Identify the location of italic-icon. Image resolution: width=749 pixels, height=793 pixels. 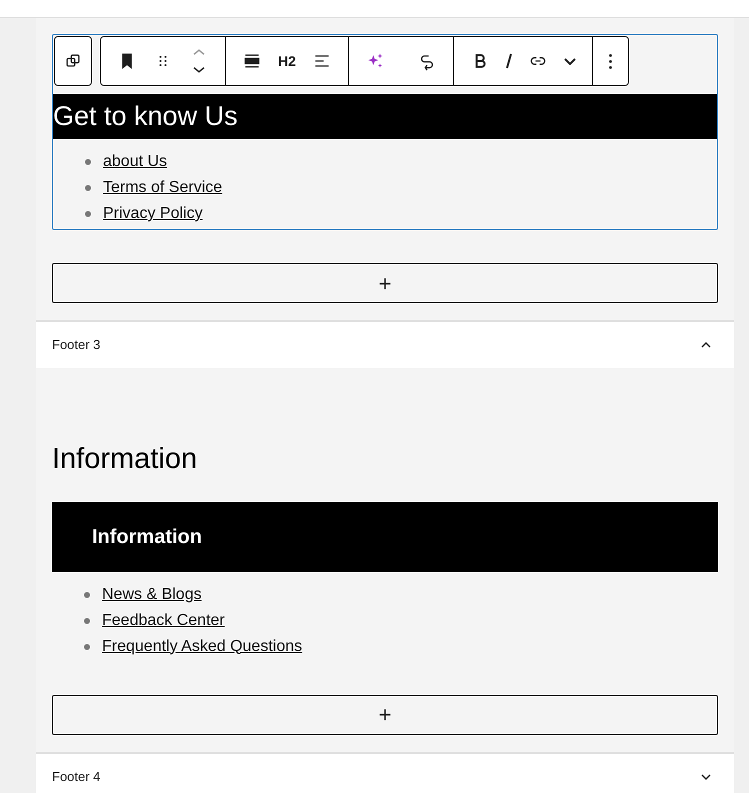
(509, 61).